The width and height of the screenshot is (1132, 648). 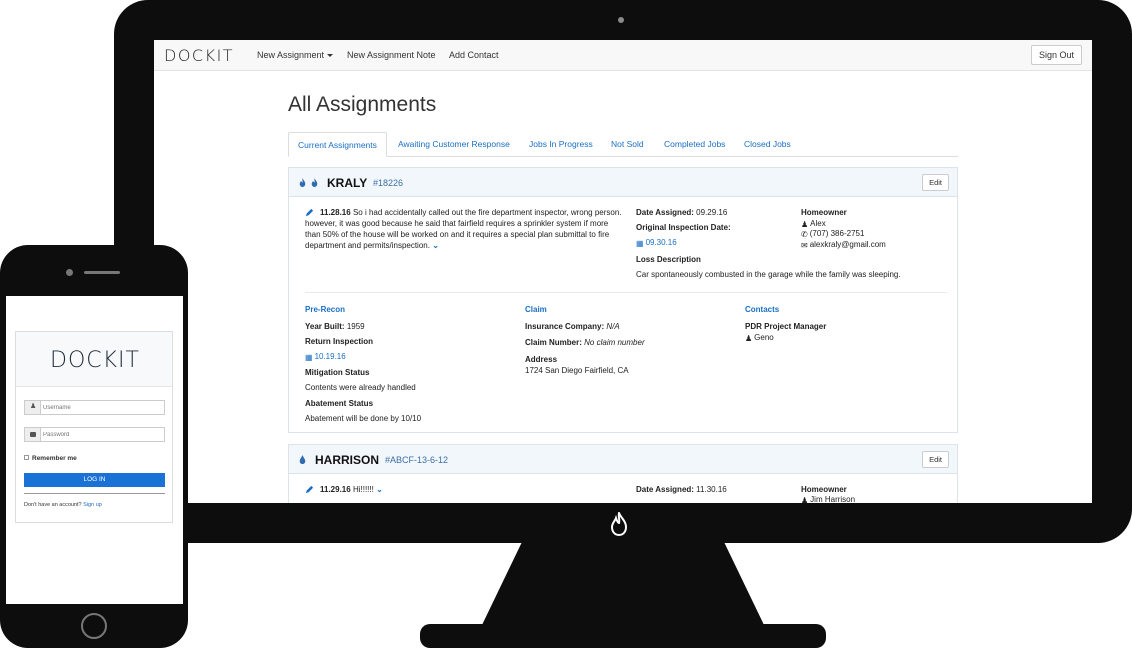 What do you see at coordinates (416, 460) in the screenshot?
I see `assignment-number: #ABCF-13-6-12` at bounding box center [416, 460].